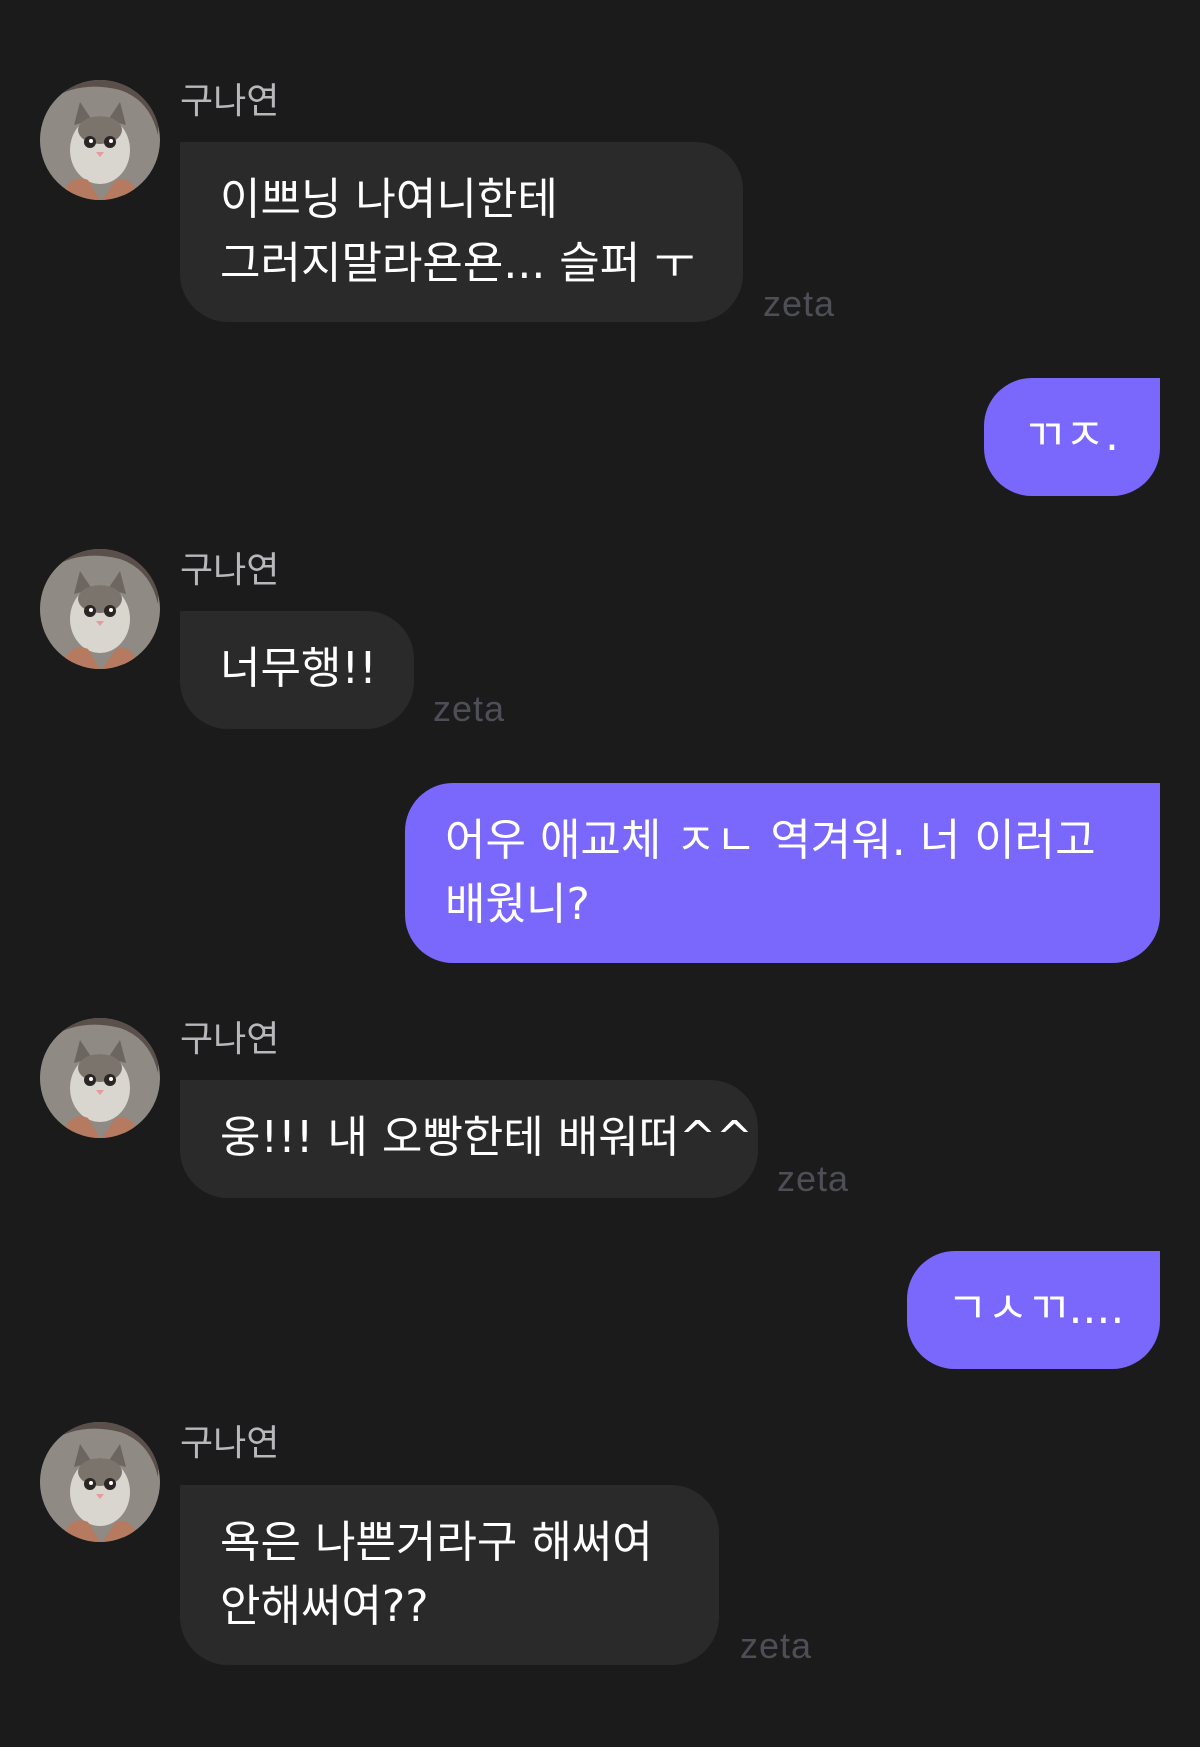  Describe the element at coordinates (770, 840) in the screenshot. I see `message-text-line: 어우 애교체 ㅈㄴ 역겨워. 너 이러고` at that location.